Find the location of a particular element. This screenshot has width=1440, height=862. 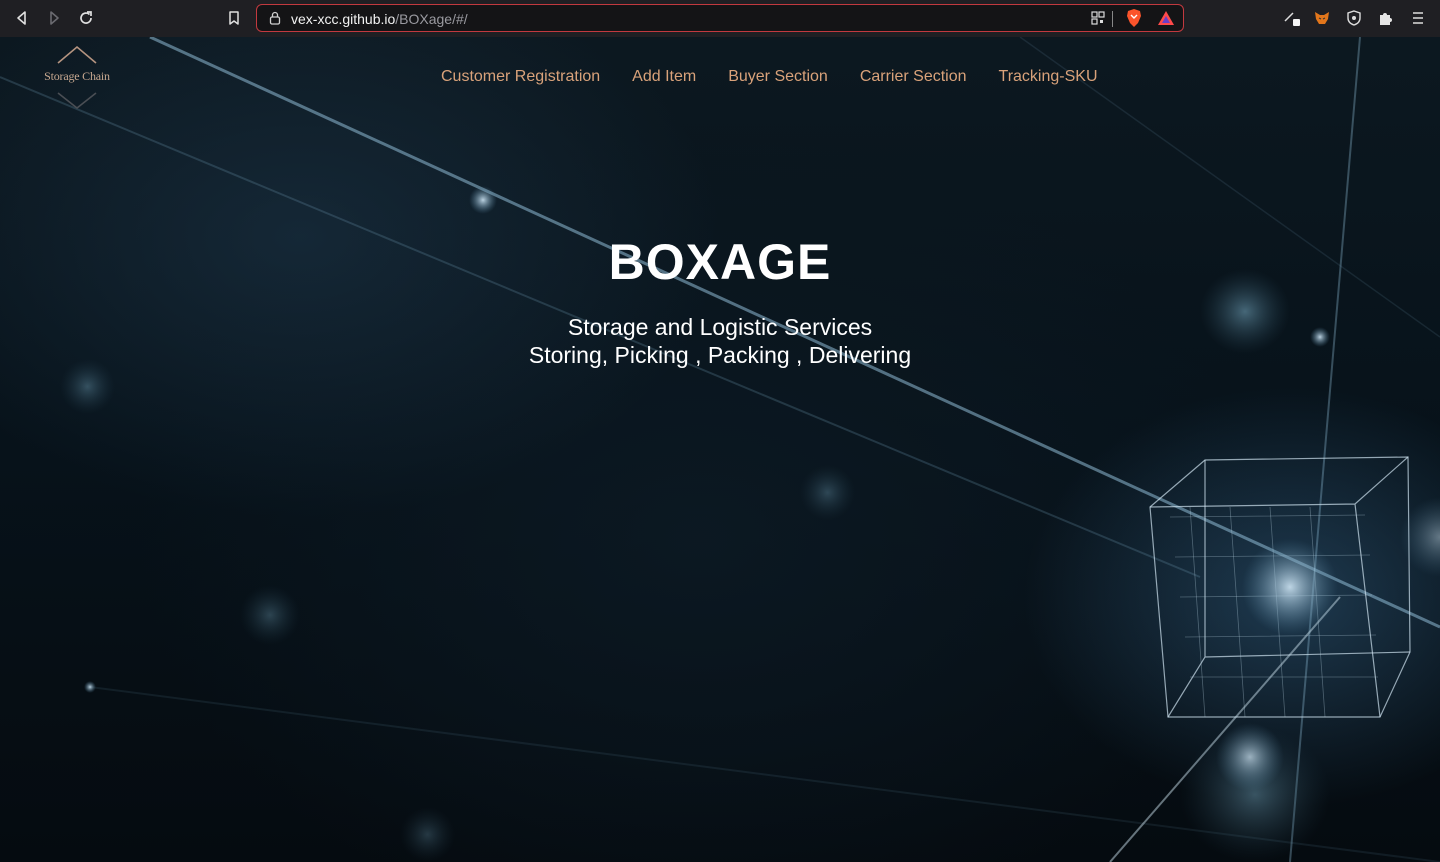

nav-buyer-section: Buyer Section is located at coordinates (778, 77).